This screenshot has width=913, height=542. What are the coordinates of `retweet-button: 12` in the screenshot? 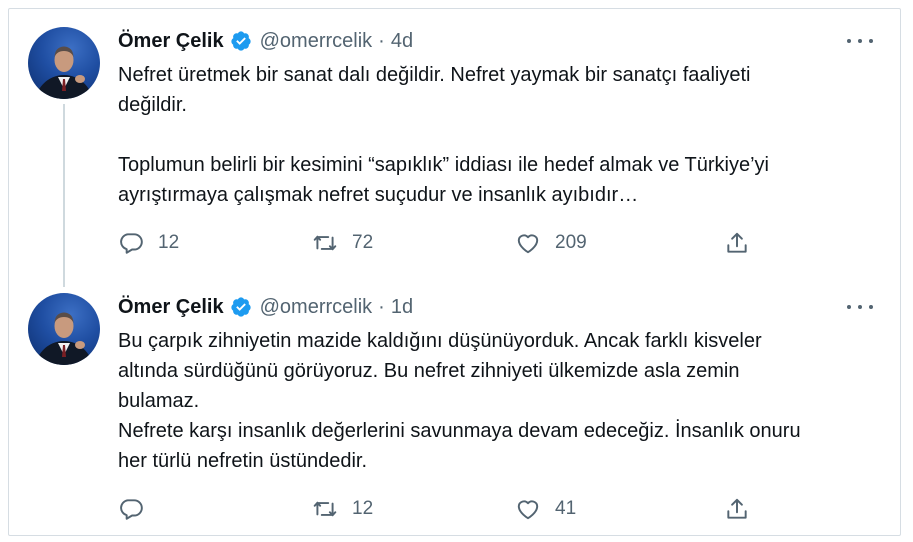 It's located at (342, 509).